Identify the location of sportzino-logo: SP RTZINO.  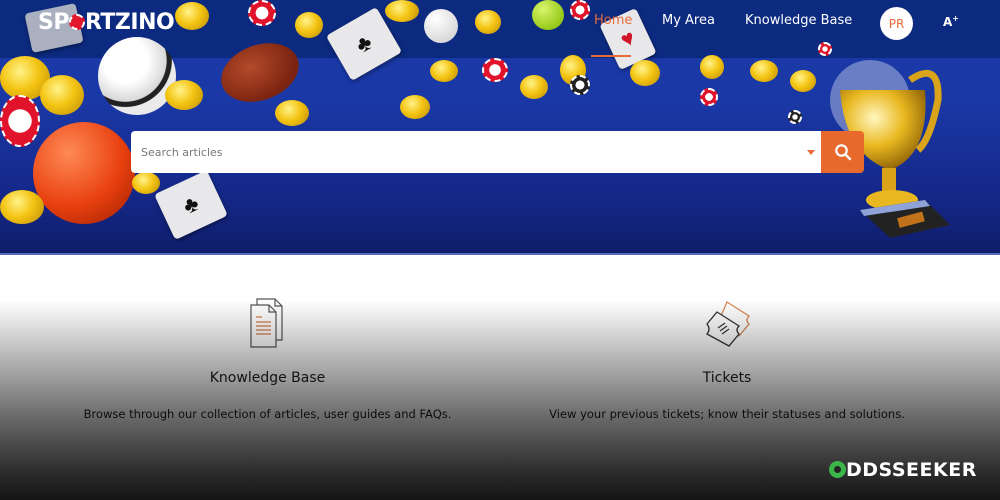
(106, 22).